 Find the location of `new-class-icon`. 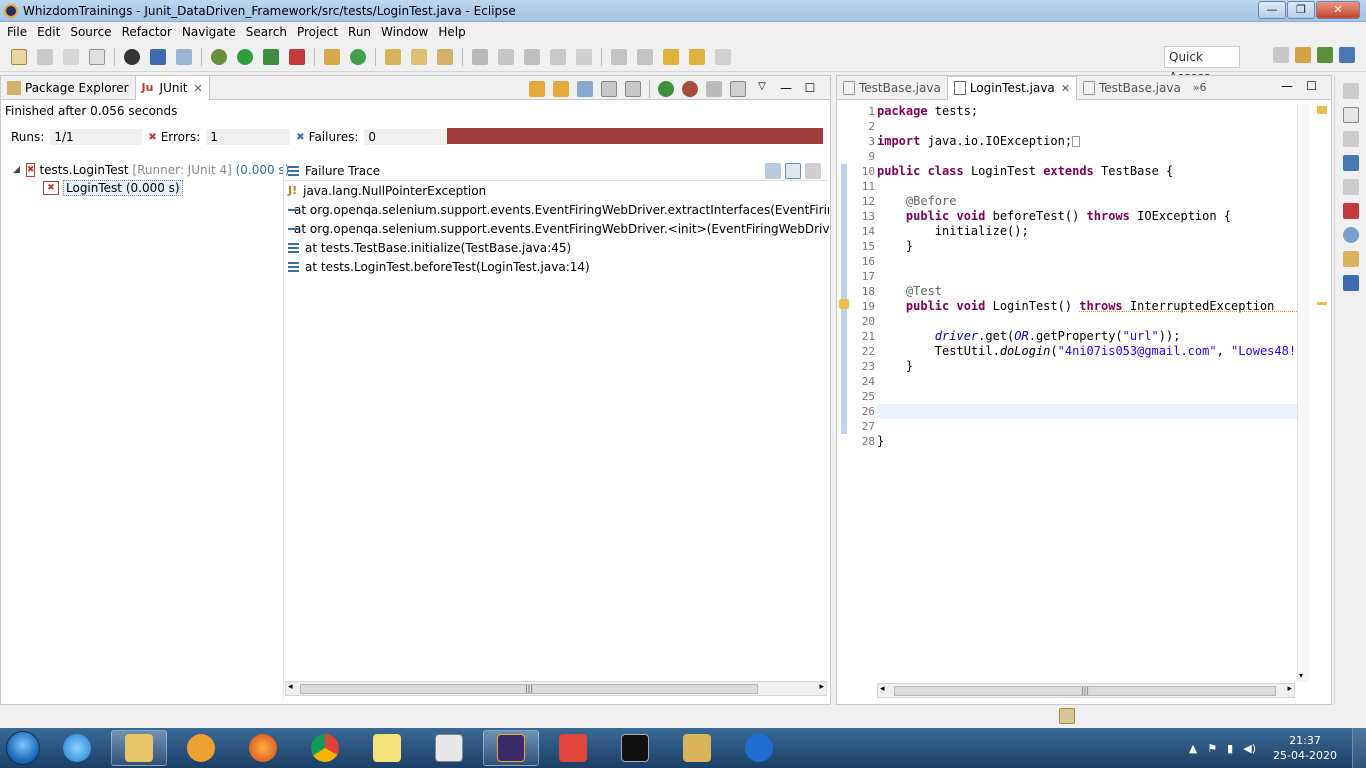

new-class-icon is located at coordinates (358, 57).